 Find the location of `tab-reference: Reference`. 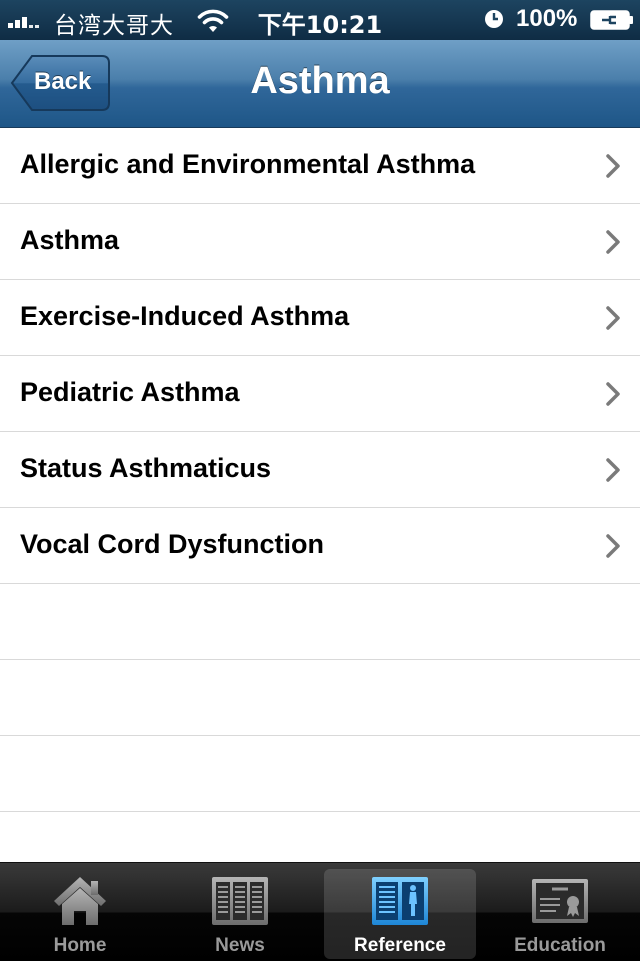

tab-reference: Reference is located at coordinates (400, 912).